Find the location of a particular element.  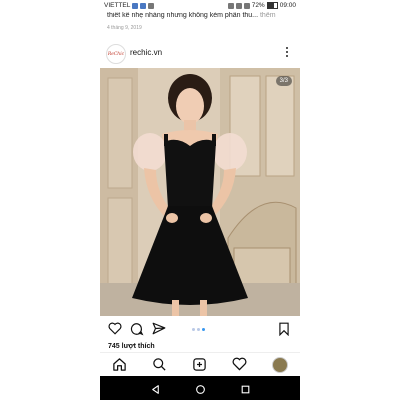

alarm-icon is located at coordinates (230, 5).